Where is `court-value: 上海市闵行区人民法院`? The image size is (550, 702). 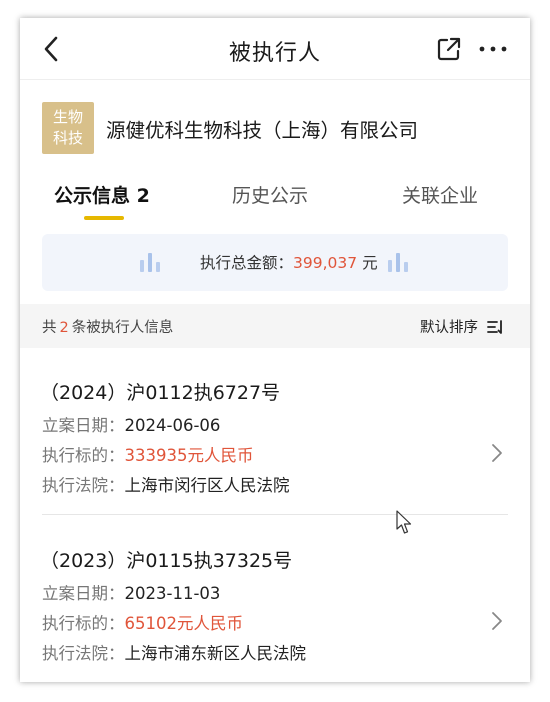 court-value: 上海市闵行区人民法院 is located at coordinates (207, 485).